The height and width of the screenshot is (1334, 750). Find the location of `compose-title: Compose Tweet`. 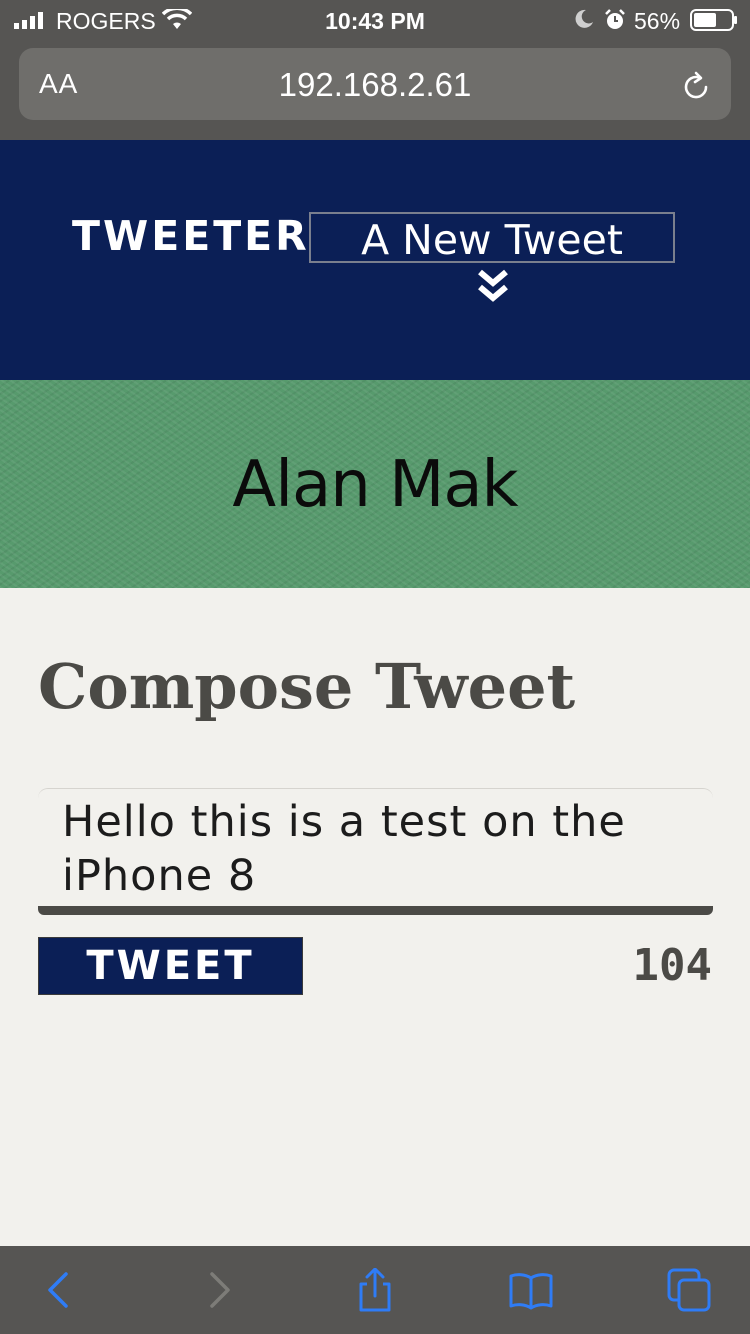

compose-title: Compose Tweet is located at coordinates (307, 686).